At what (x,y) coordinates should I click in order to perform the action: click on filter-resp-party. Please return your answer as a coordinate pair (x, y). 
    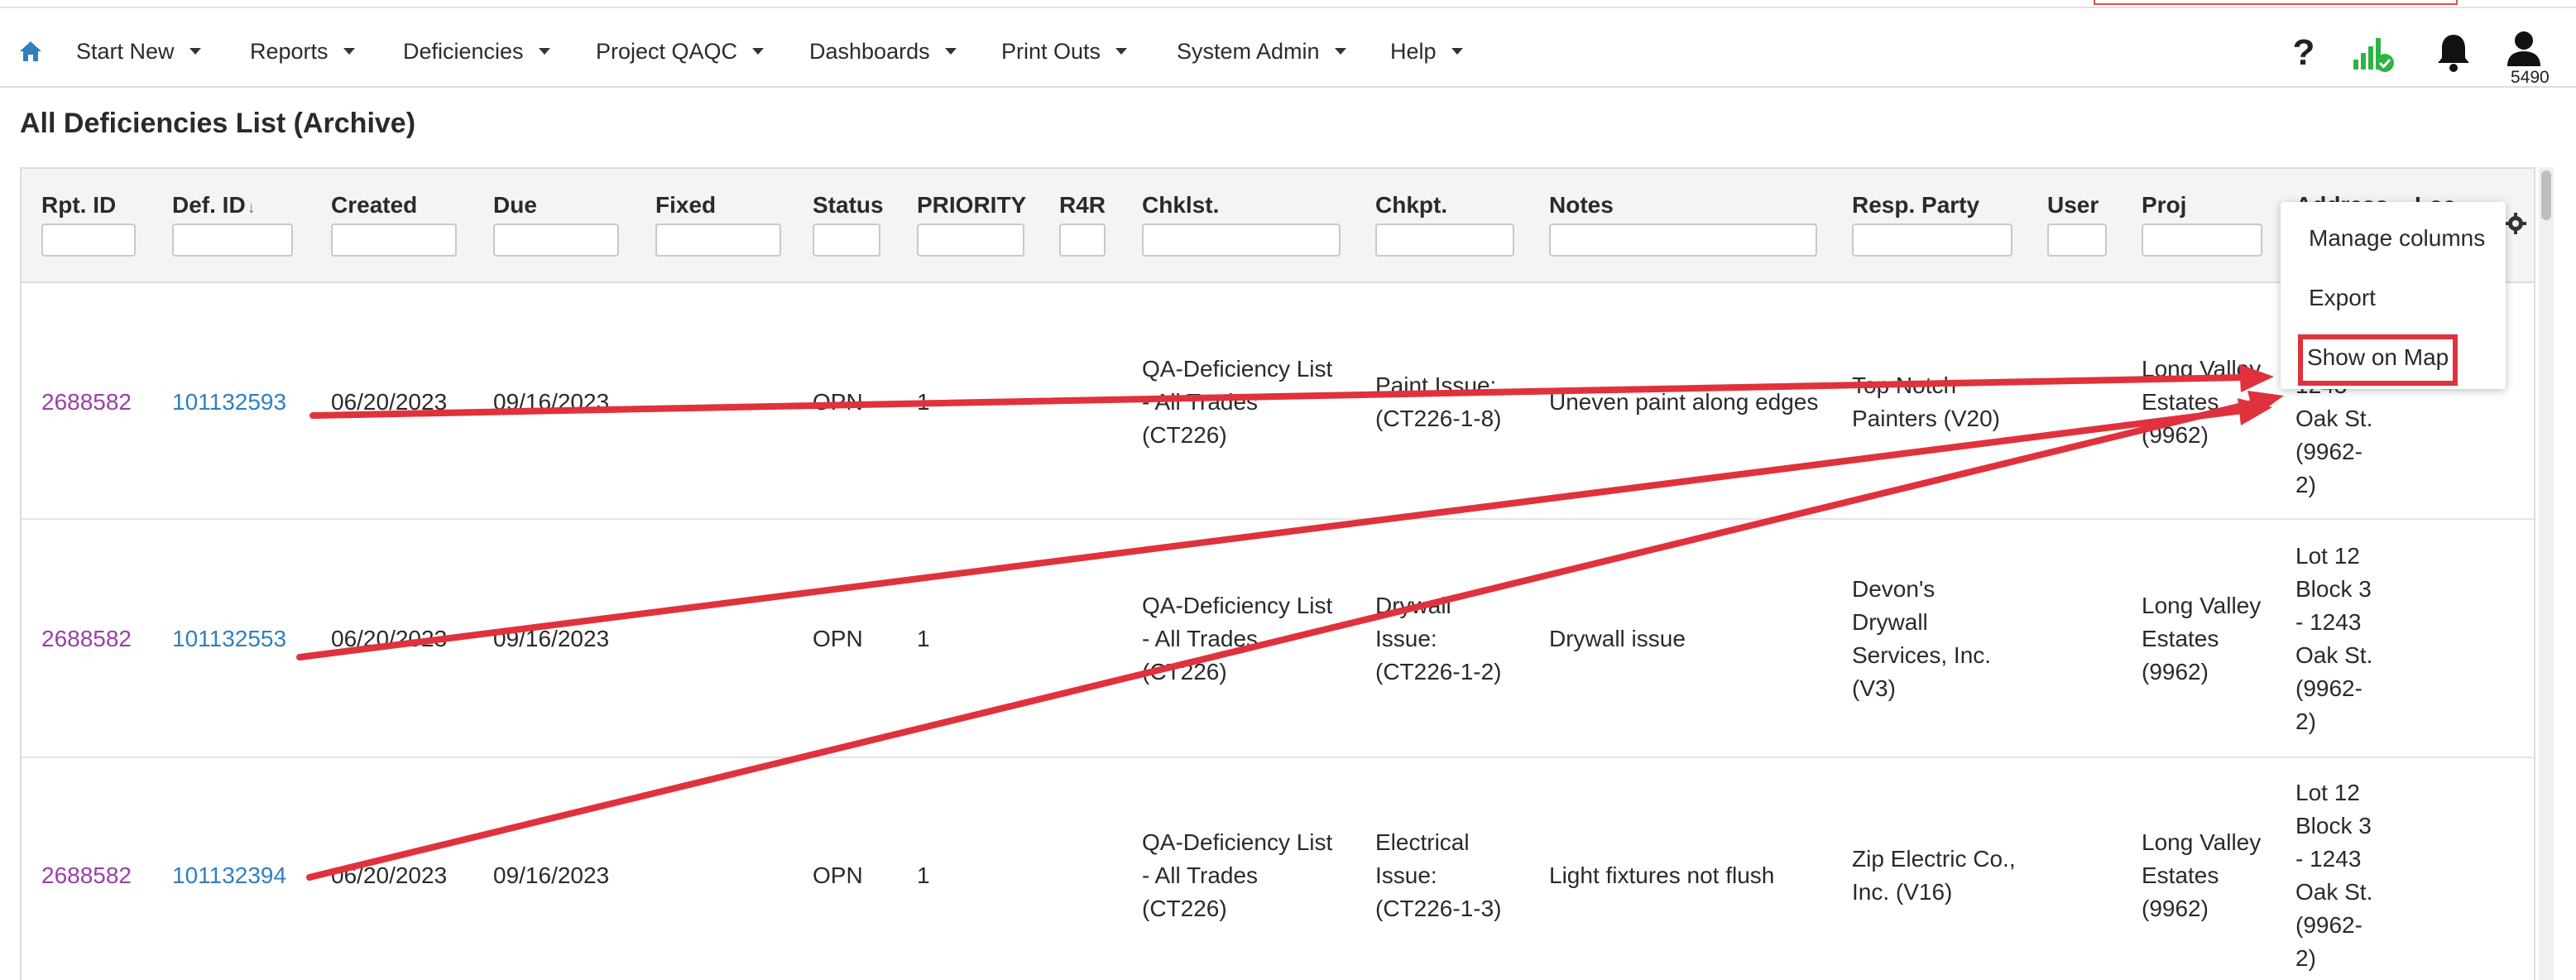
    Looking at the image, I should click on (1932, 240).